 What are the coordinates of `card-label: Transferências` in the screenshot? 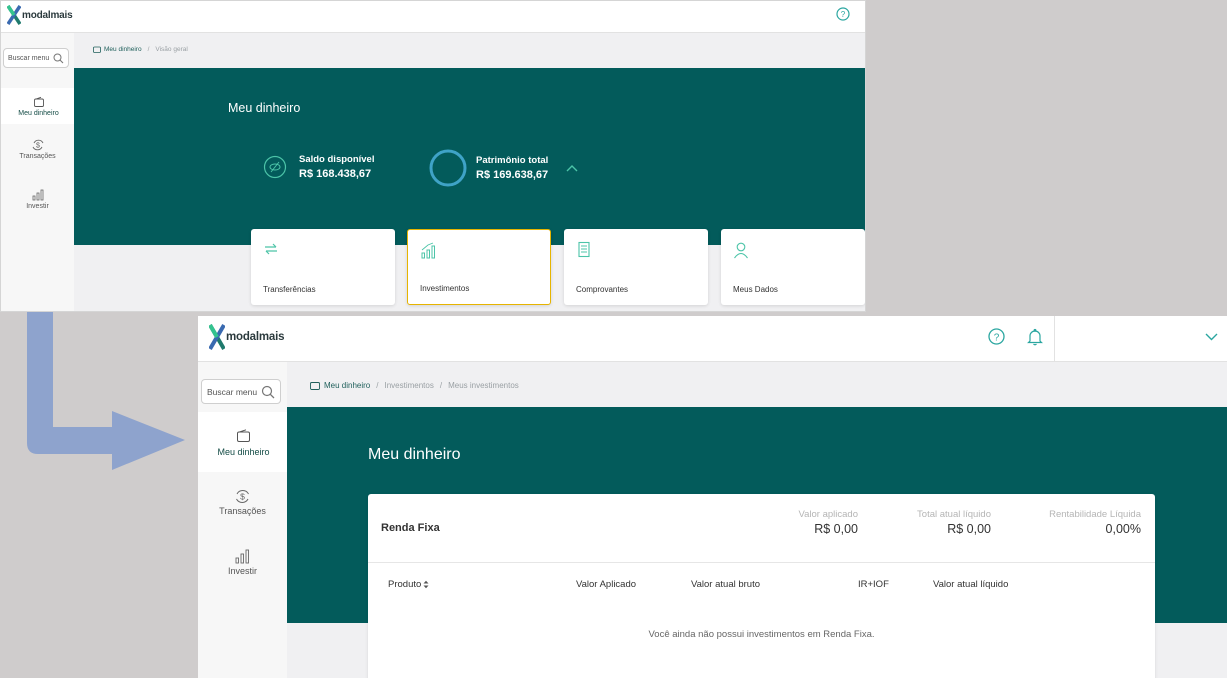 It's located at (289, 289).